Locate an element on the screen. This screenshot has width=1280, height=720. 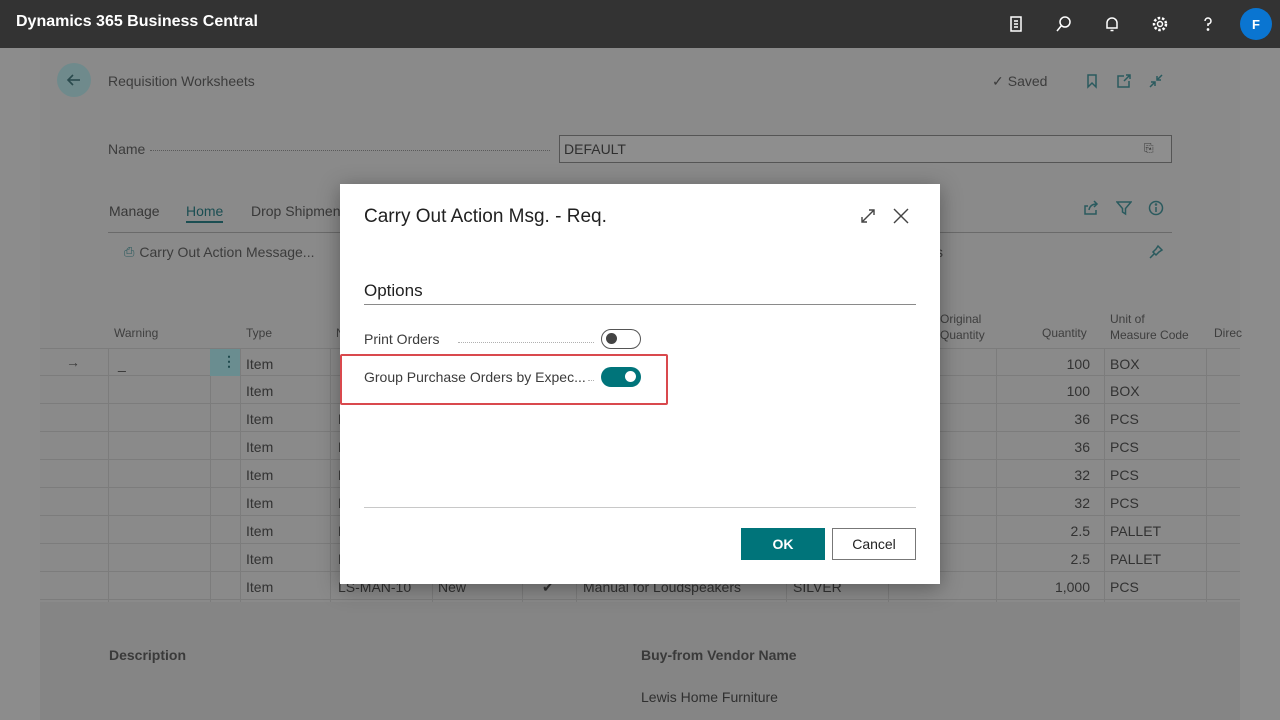
info-icon is located at coordinates (1156, 209).